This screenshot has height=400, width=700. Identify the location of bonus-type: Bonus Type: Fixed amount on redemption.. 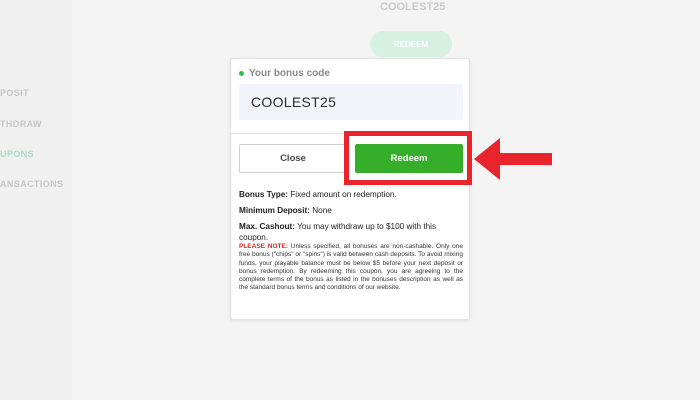
(351, 194).